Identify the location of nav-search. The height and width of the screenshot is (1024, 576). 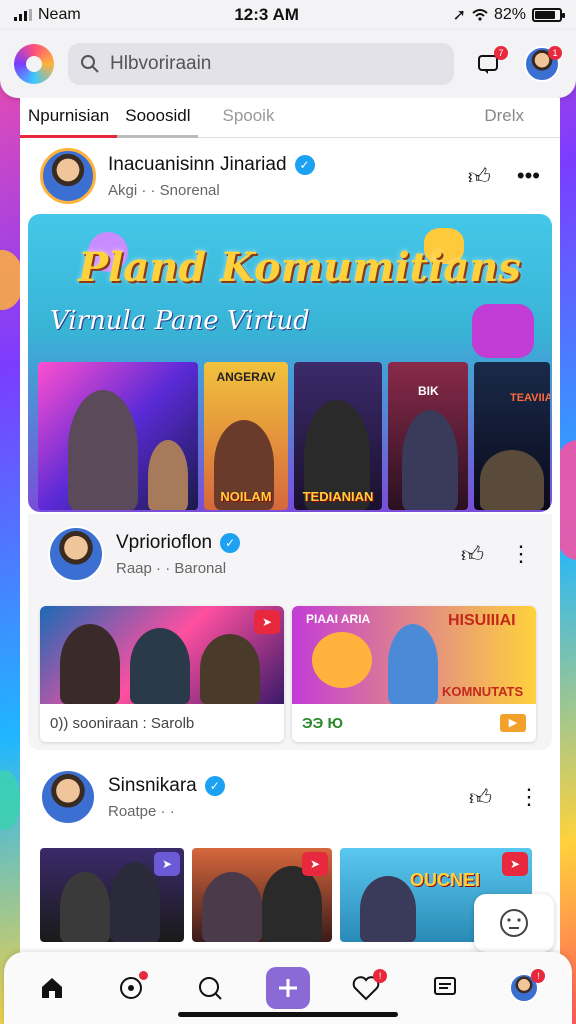
(210, 988).